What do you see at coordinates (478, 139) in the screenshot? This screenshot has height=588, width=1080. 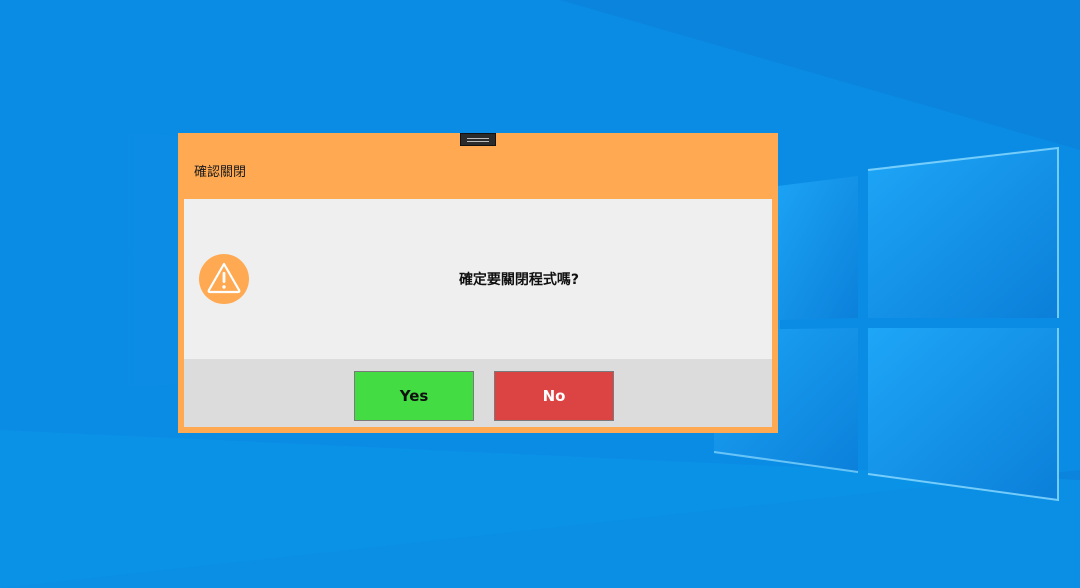 I see `drag-handle` at bounding box center [478, 139].